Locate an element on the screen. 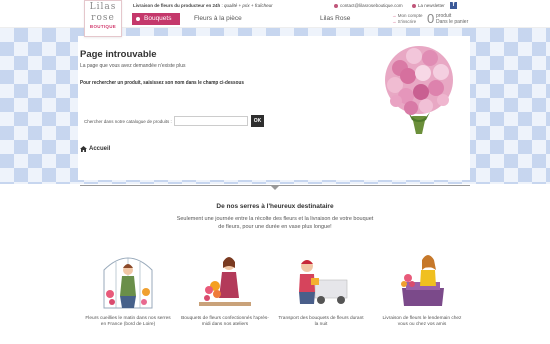 This screenshot has width=550, height=344. site-logo: Lilas rose BOUTIQUE is located at coordinates (103, 18).